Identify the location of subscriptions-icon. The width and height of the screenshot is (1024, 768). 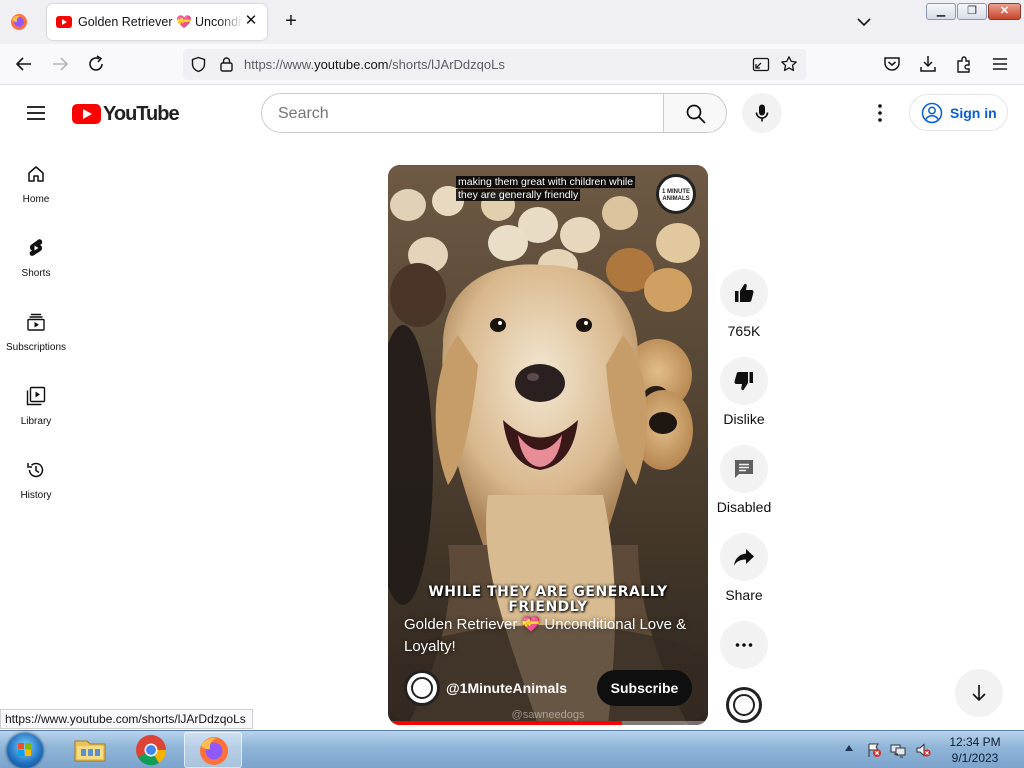
(36, 322).